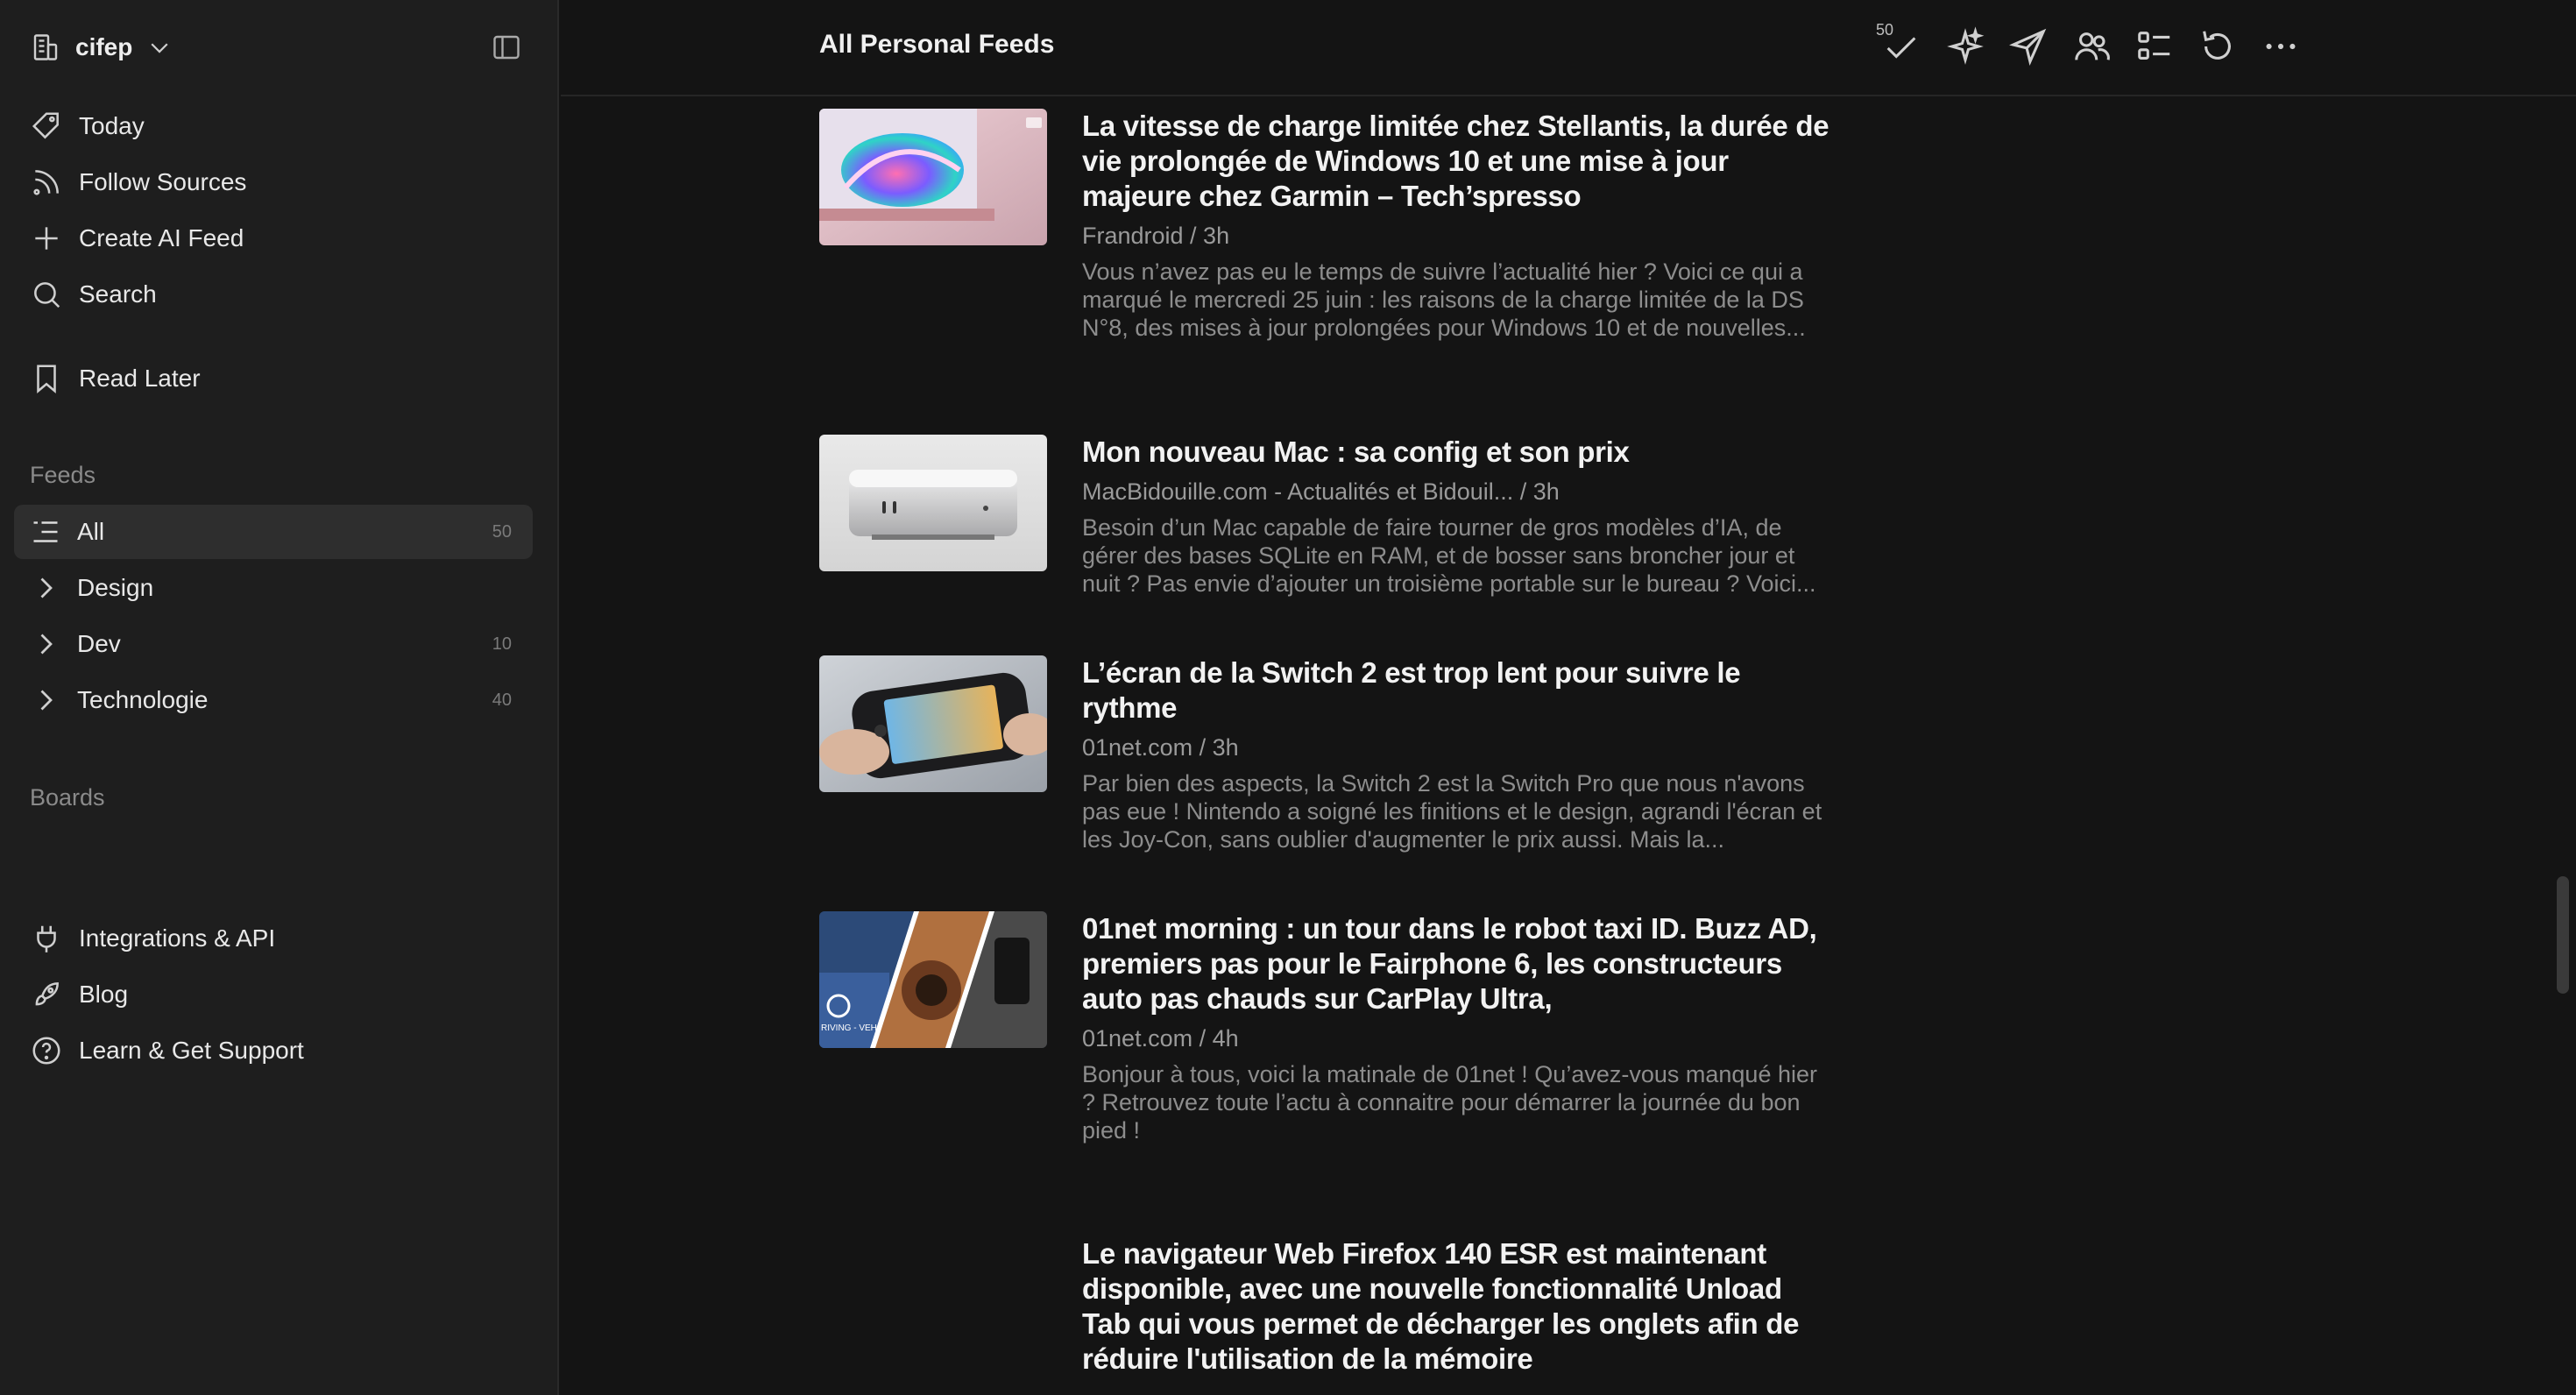  What do you see at coordinates (937, 44) in the screenshot?
I see `page-title: All Personal Feeds` at bounding box center [937, 44].